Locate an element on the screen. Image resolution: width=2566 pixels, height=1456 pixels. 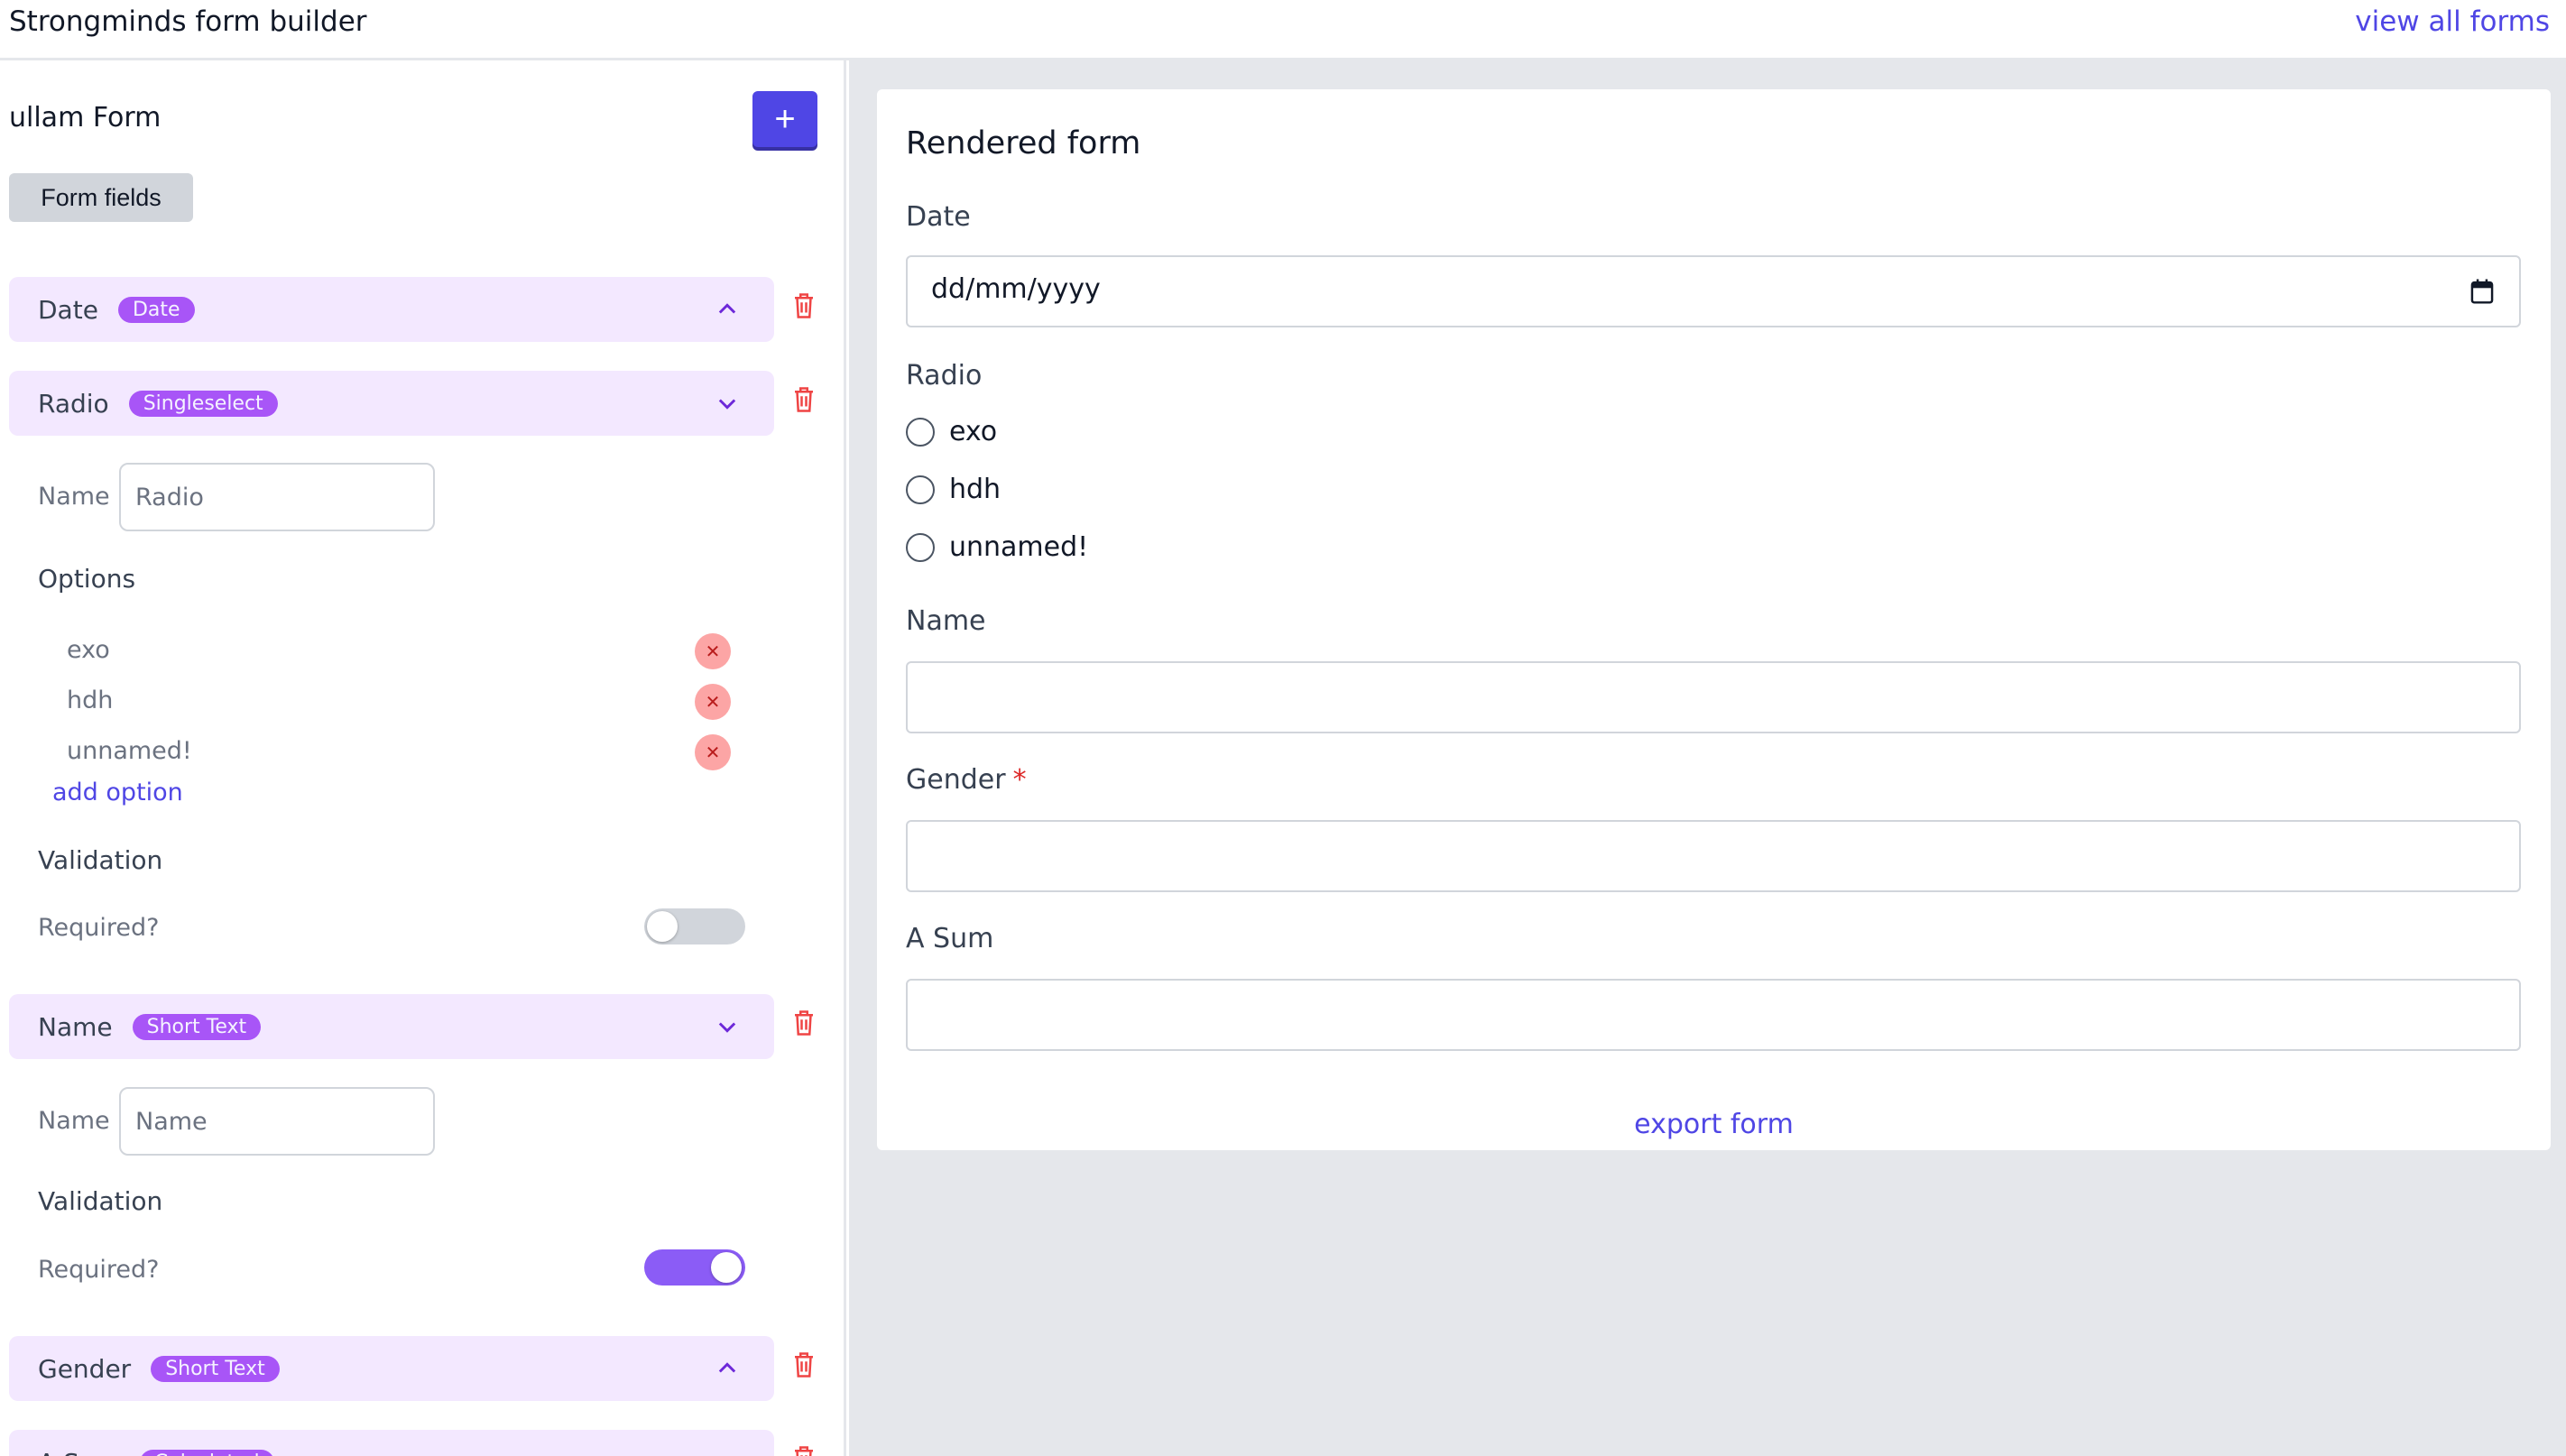
radio-option: hdh is located at coordinates (954, 489).